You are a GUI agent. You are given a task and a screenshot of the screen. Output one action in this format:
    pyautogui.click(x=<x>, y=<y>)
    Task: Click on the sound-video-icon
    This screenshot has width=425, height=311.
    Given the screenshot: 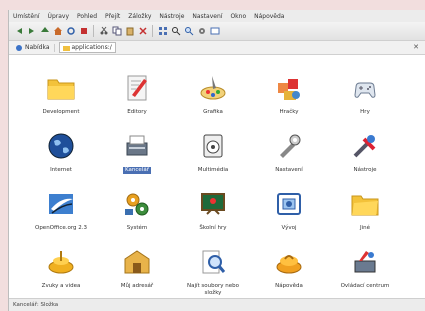 What is the action you would take?
    pyautogui.click(x=61, y=262)
    